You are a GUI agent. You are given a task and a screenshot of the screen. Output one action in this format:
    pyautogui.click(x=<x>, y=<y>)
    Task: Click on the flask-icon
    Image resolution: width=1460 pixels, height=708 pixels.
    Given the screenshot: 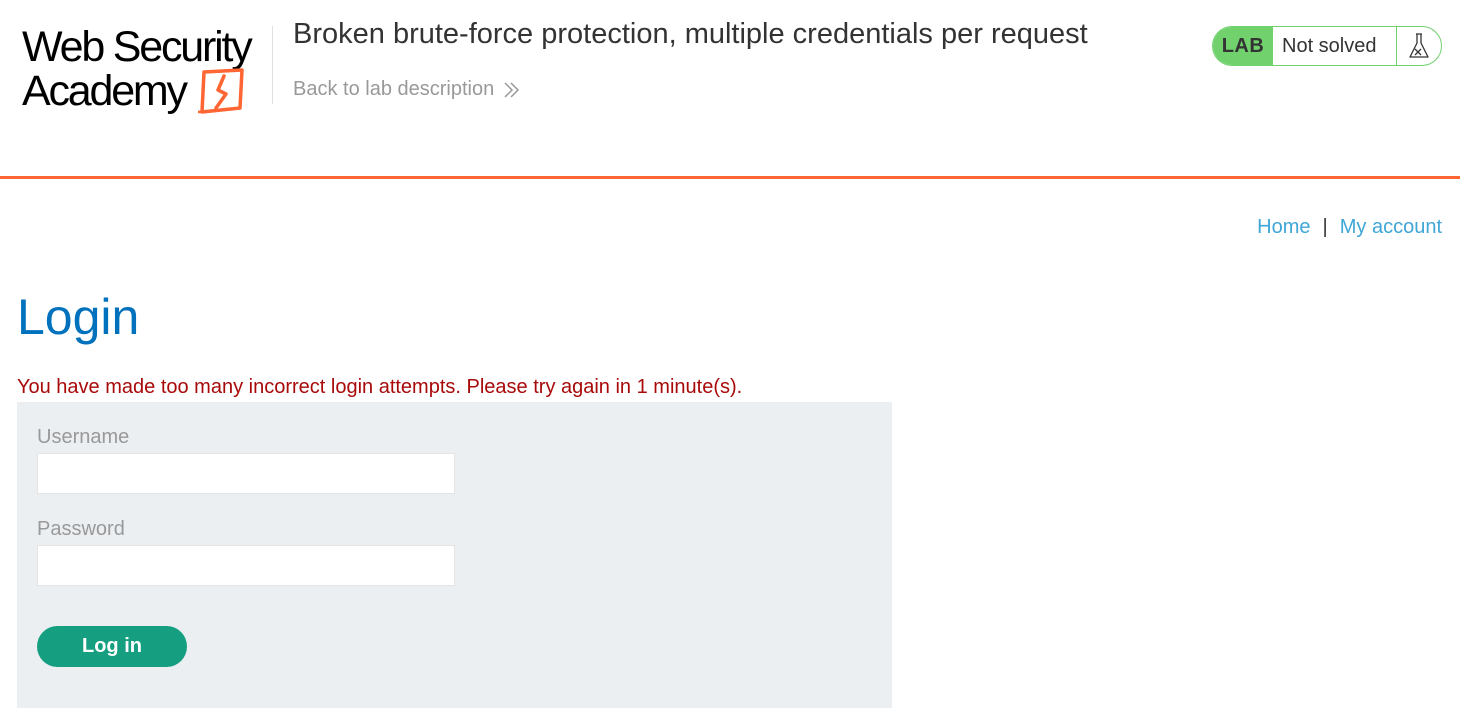 What is the action you would take?
    pyautogui.click(x=1419, y=45)
    